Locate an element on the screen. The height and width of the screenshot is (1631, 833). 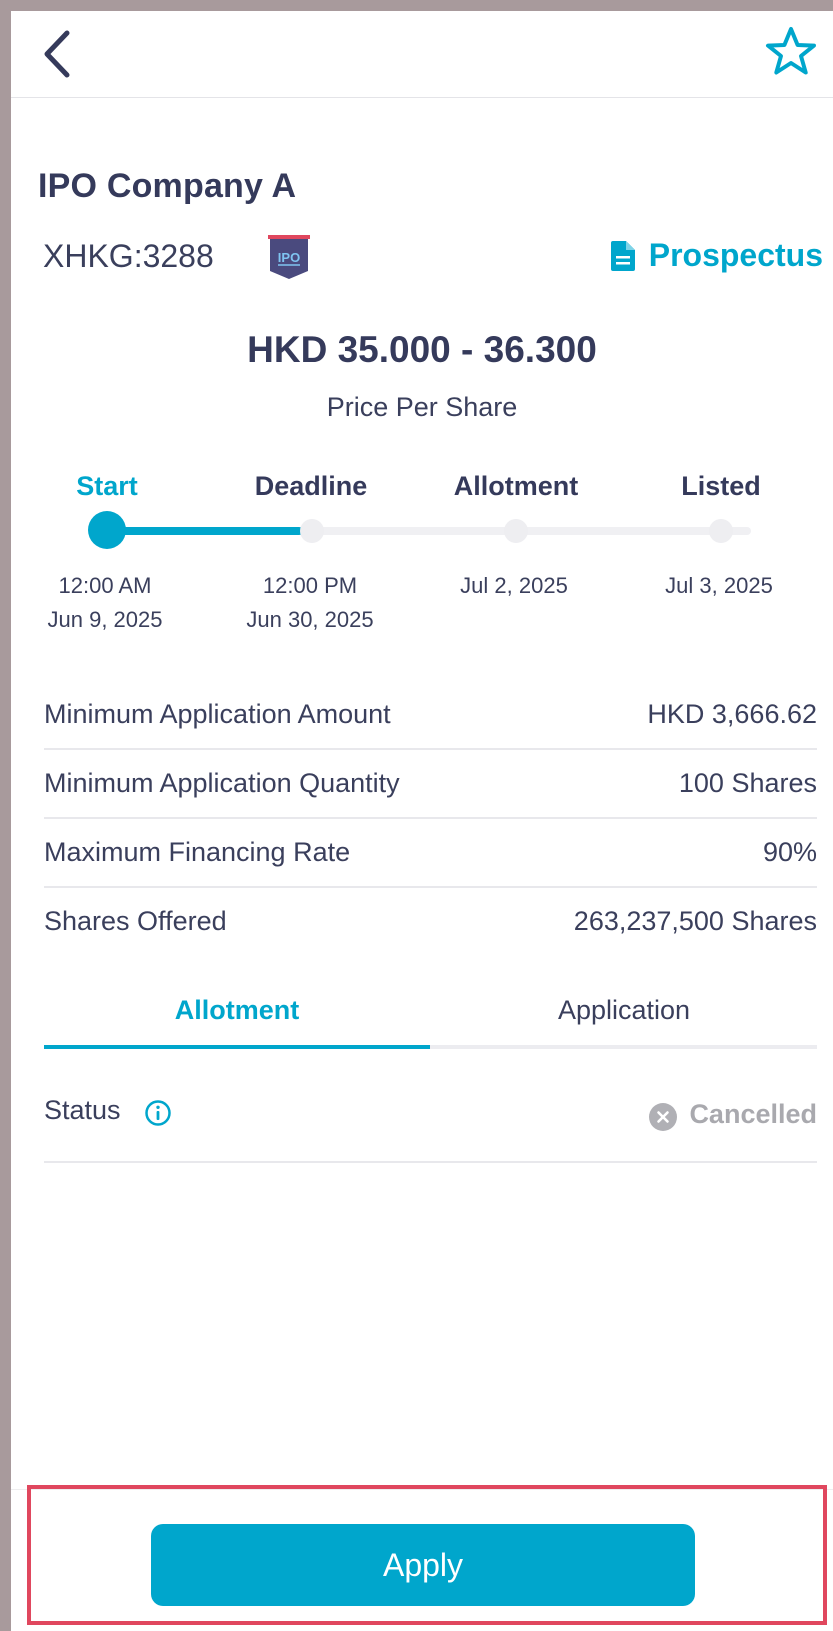
back-button is located at coordinates (60, 54).